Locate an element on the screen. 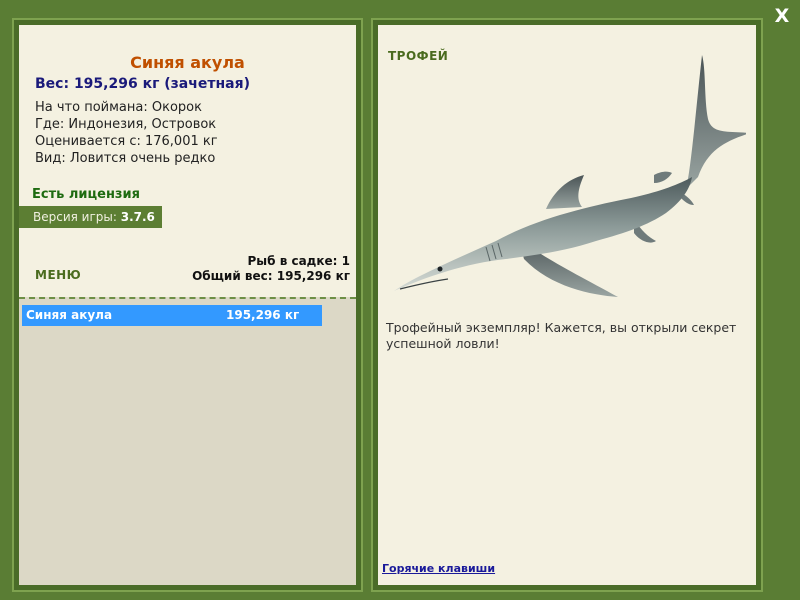 The image size is (800, 600). menu-button: МЕНЮ is located at coordinates (58, 275).